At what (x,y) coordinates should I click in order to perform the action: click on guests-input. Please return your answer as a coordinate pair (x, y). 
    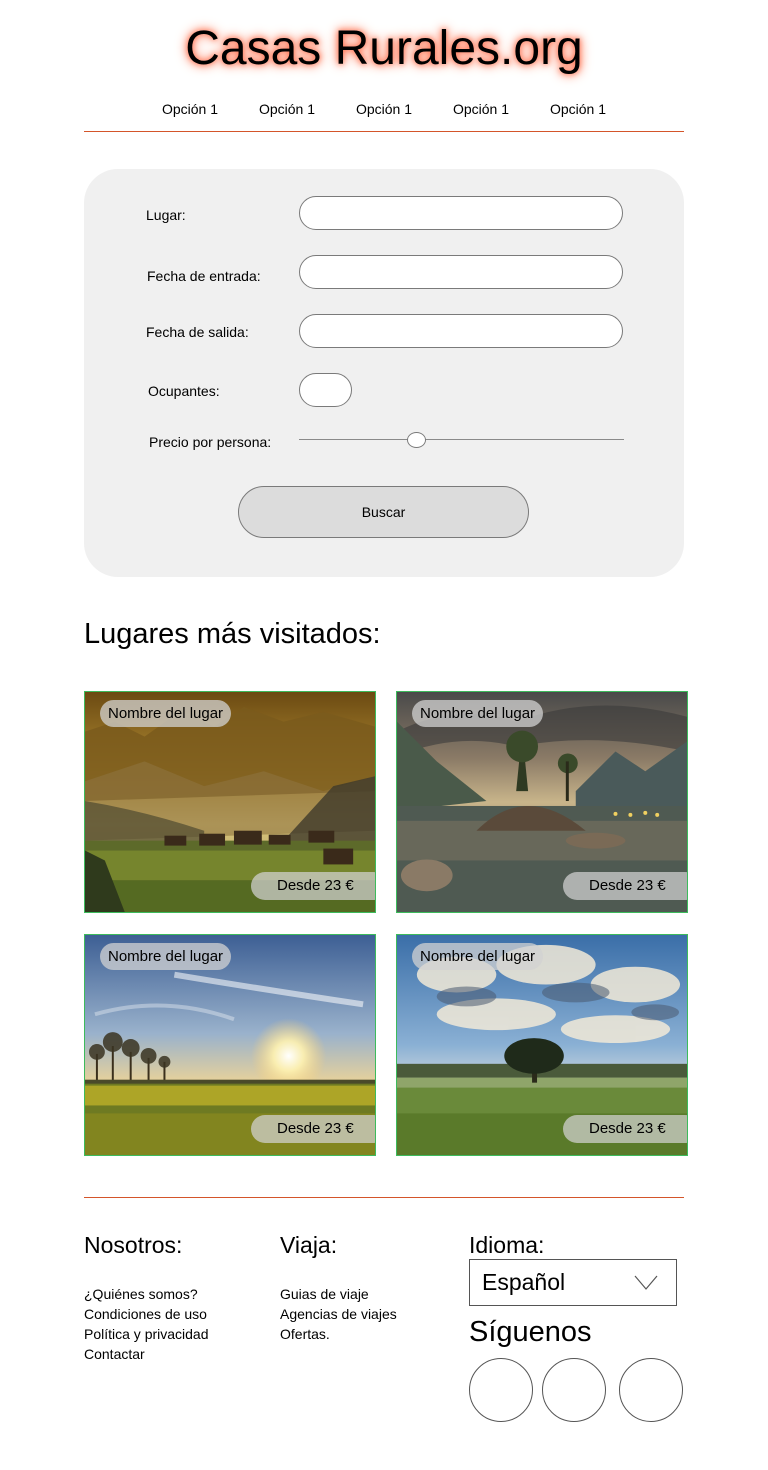
    Looking at the image, I should click on (325, 390).